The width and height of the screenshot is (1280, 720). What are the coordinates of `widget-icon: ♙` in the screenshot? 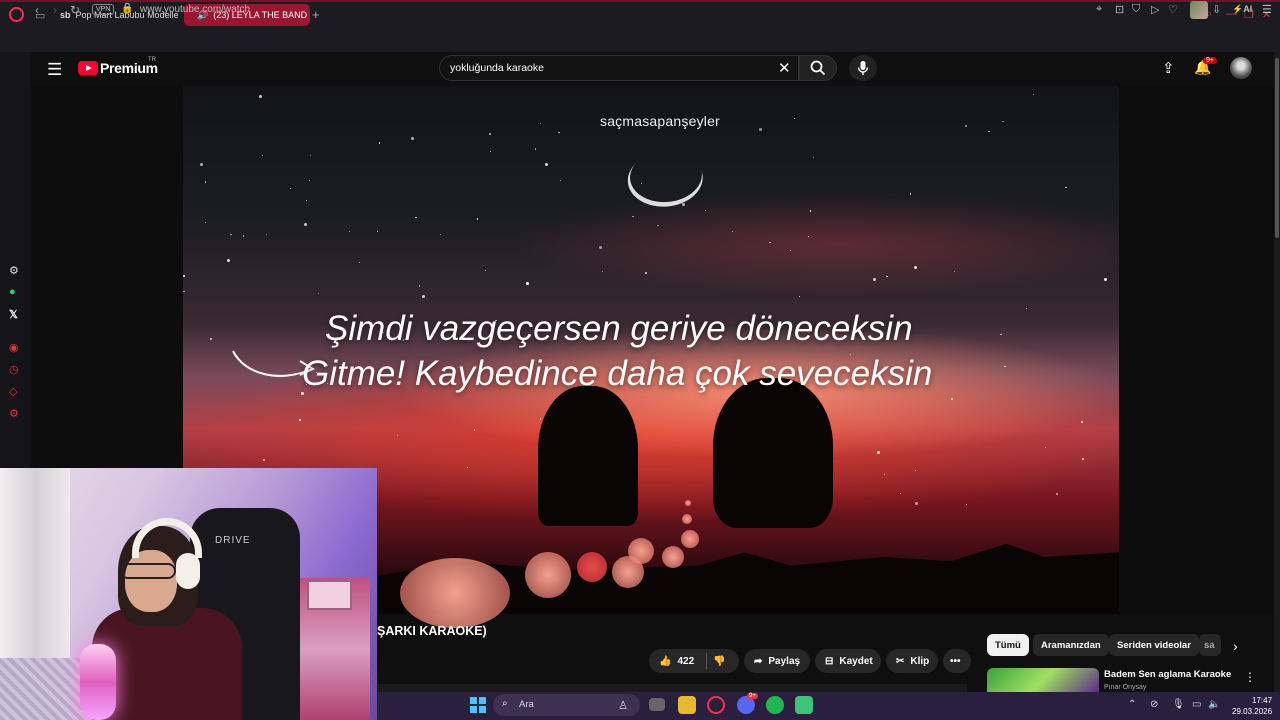 It's located at (623, 705).